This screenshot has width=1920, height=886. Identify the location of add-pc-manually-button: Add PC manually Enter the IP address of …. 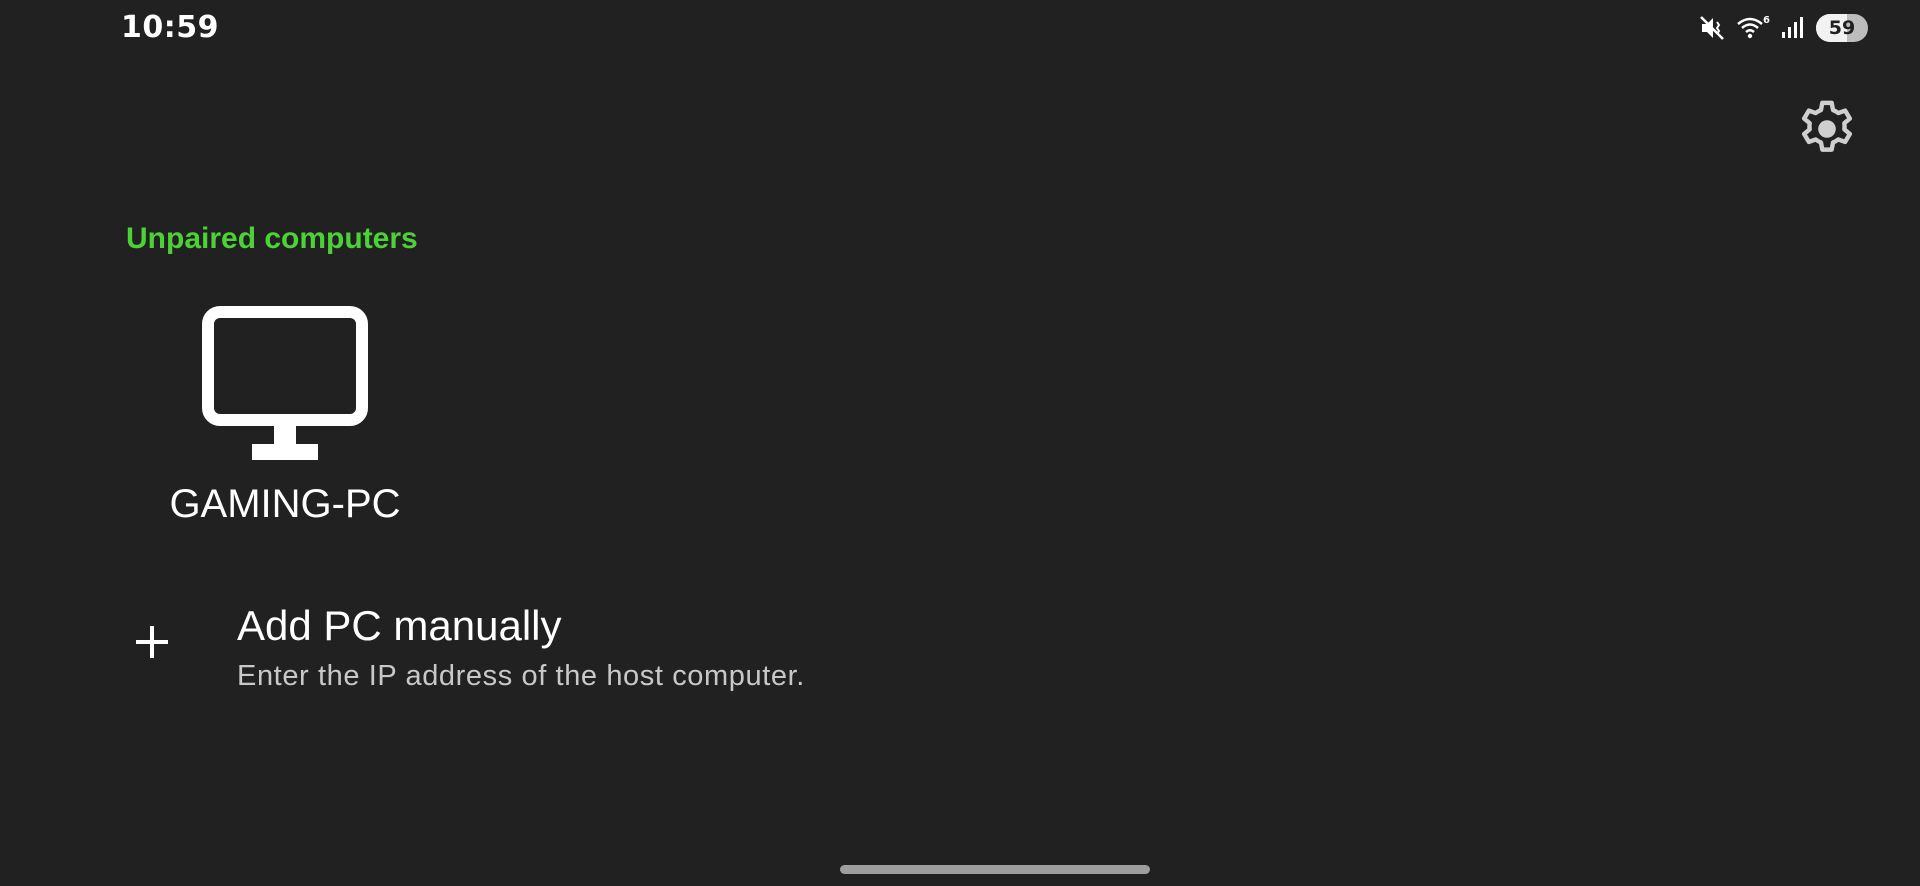
(530, 650).